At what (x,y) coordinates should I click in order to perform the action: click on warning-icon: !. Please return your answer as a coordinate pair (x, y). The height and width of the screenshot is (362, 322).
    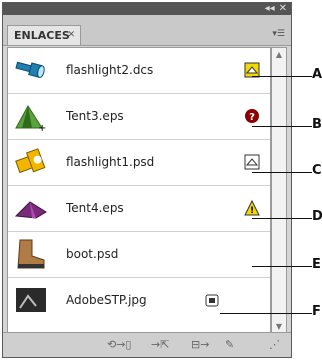
    Looking at the image, I should click on (252, 207).